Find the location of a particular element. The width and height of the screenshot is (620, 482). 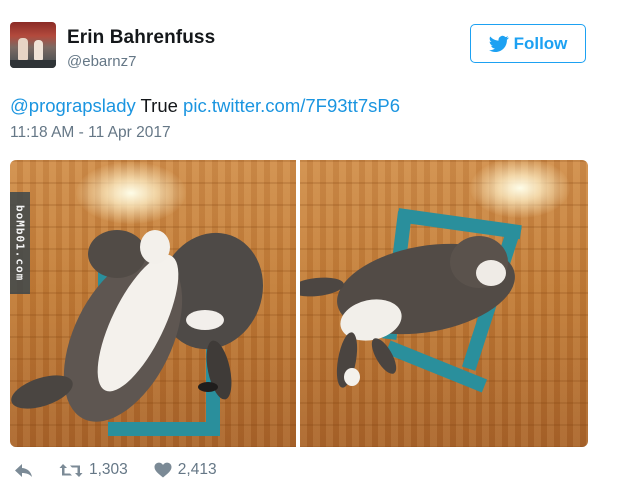

retweet-count: 1,303 is located at coordinates (108, 469).